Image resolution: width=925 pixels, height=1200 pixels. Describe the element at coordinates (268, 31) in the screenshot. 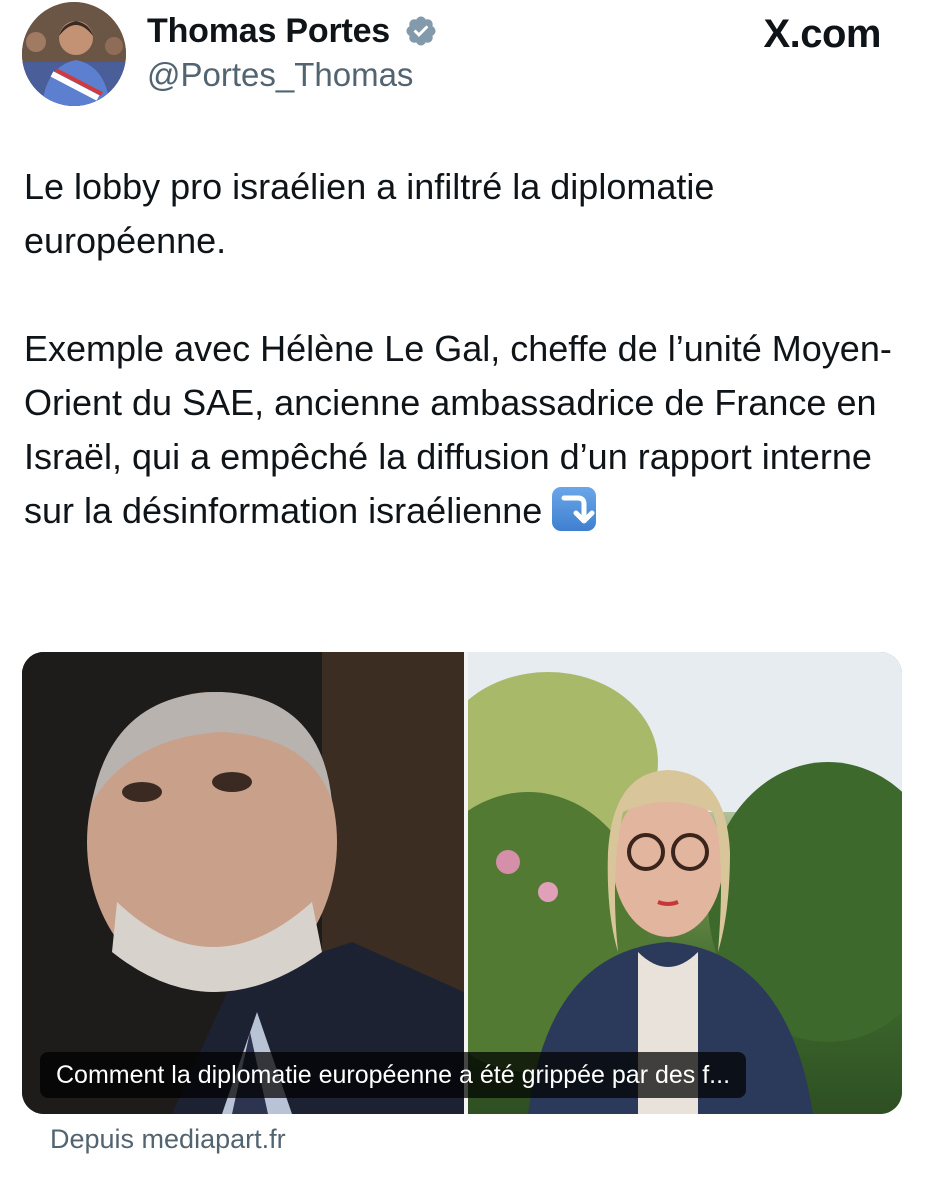

I see `display-name: Thomas Portes` at that location.